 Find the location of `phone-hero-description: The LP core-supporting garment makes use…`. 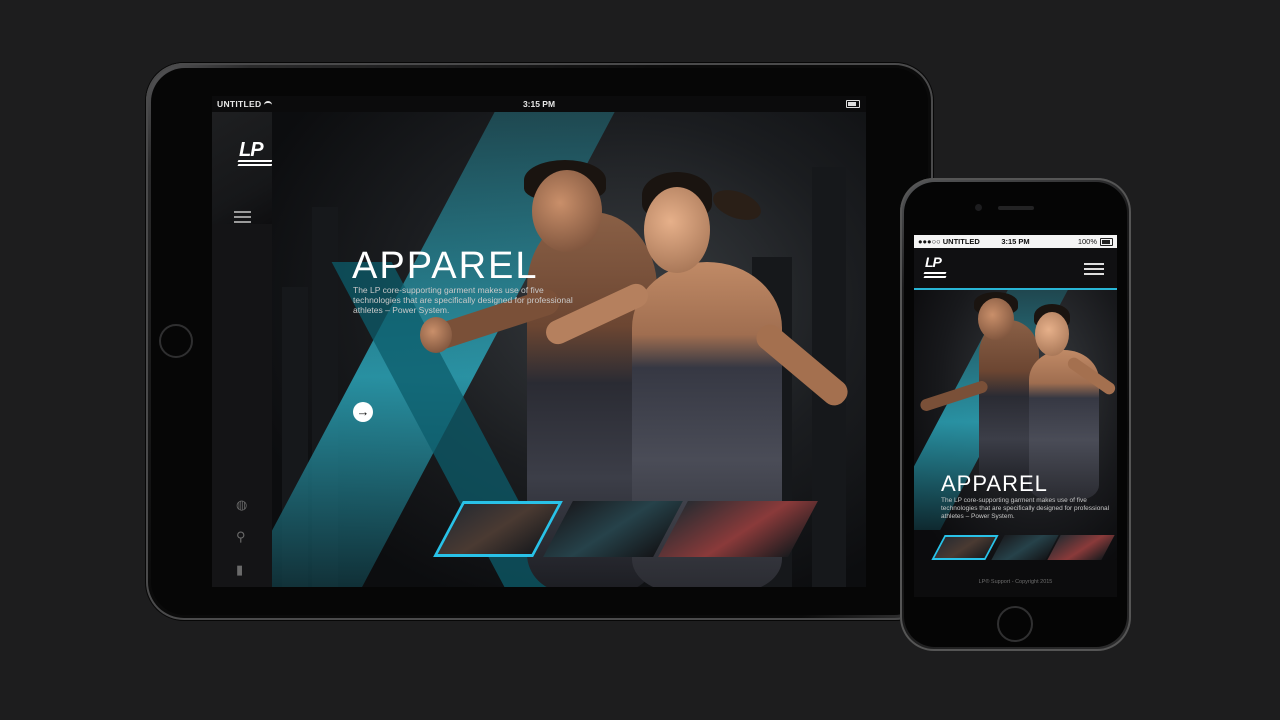

phone-hero-description: The LP core-supporting garment makes use… is located at coordinates (1025, 508).